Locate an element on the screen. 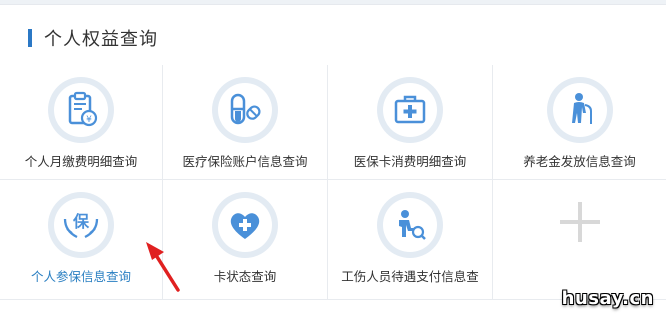  insurance-hands-icon: 保 is located at coordinates (81, 225).